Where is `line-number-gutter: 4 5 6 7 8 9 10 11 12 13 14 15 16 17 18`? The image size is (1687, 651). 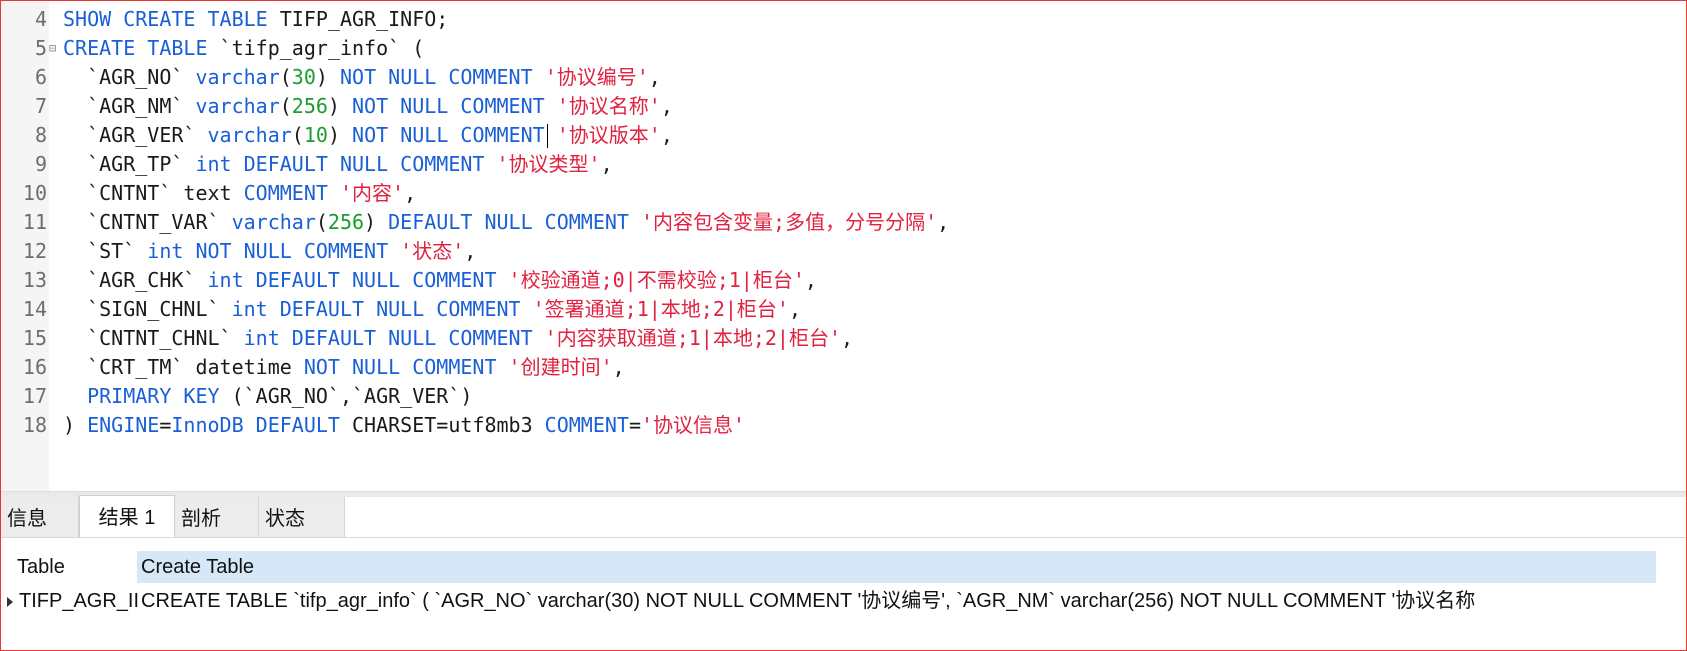
line-number-gutter: 4 5 6 7 8 9 10 11 12 13 14 15 16 17 18 is located at coordinates (25, 246).